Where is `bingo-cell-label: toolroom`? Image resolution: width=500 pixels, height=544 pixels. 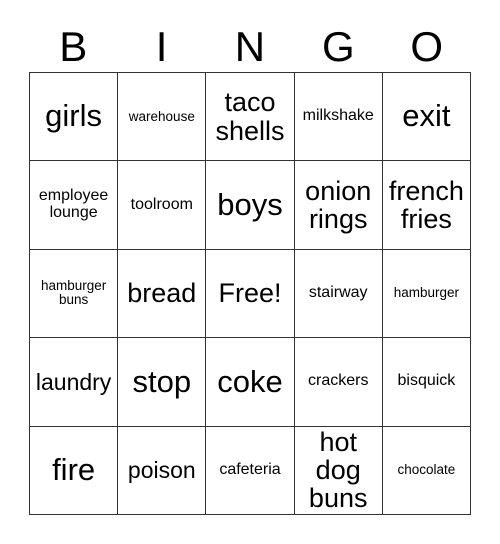
bingo-cell-label: toolroom is located at coordinates (161, 204).